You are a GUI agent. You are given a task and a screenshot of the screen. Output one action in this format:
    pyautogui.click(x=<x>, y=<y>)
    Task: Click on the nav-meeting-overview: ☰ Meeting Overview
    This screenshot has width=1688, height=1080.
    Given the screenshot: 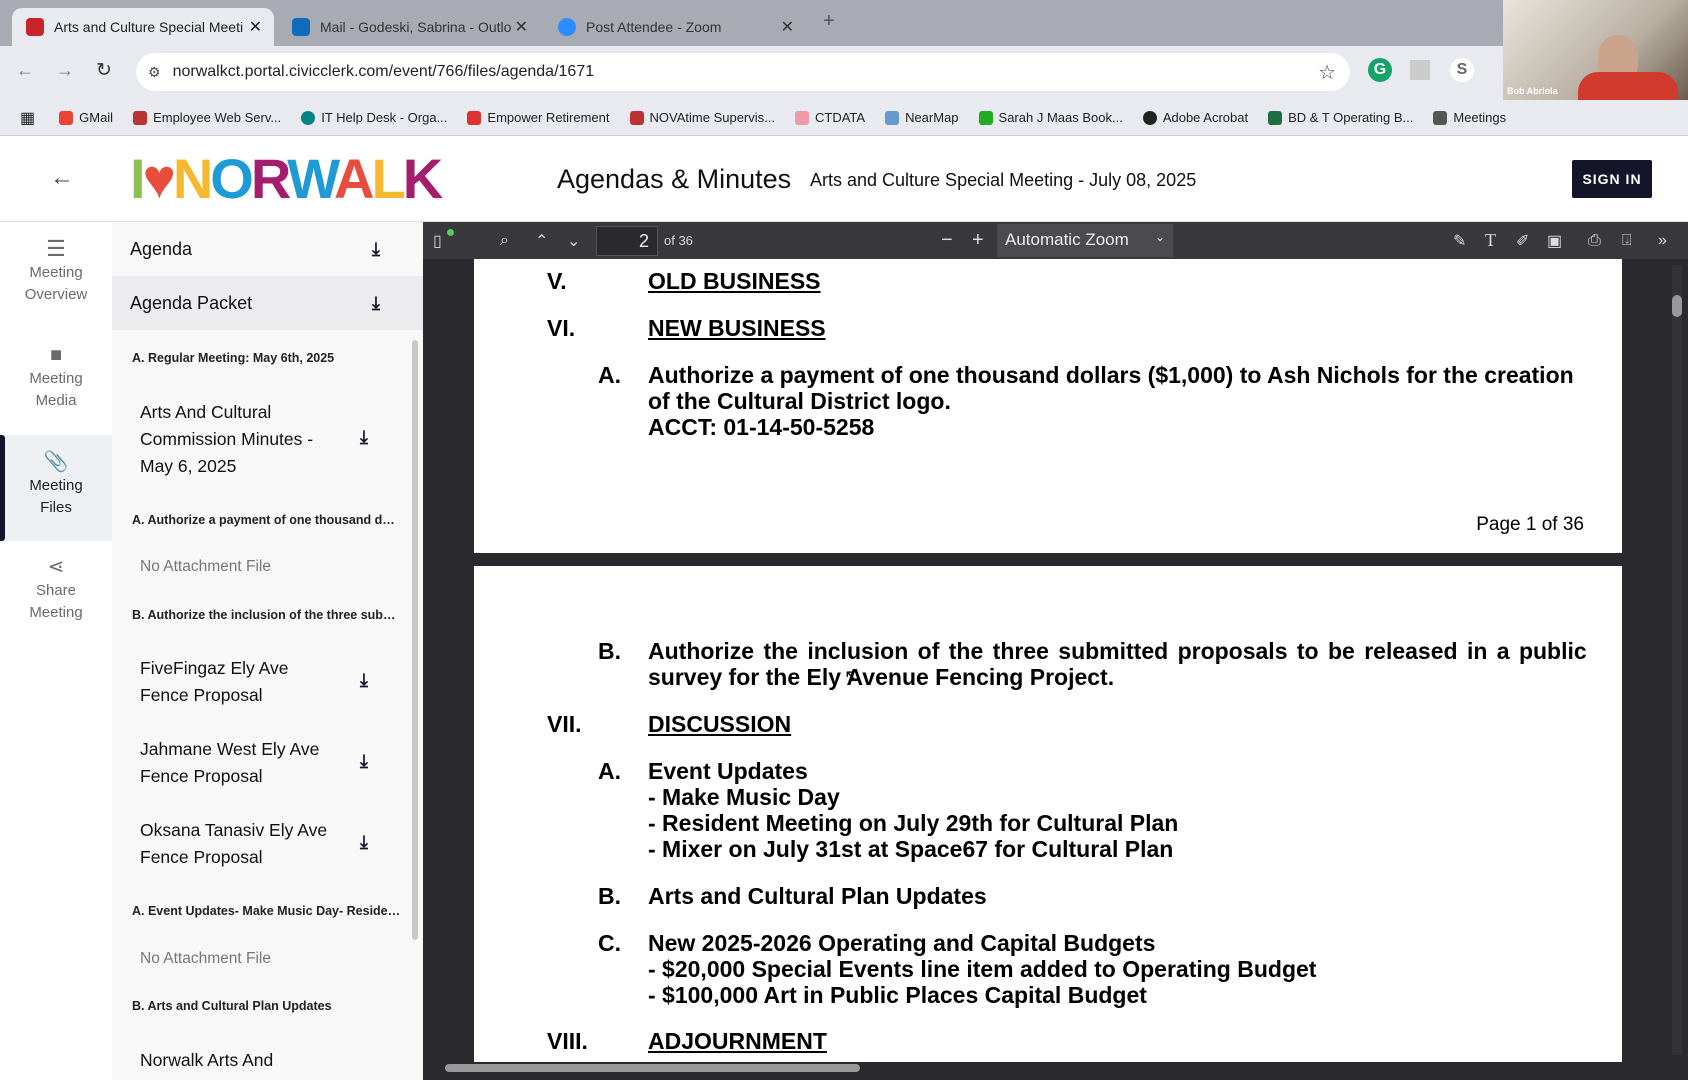 What is the action you would take?
    pyautogui.click(x=56, y=281)
    